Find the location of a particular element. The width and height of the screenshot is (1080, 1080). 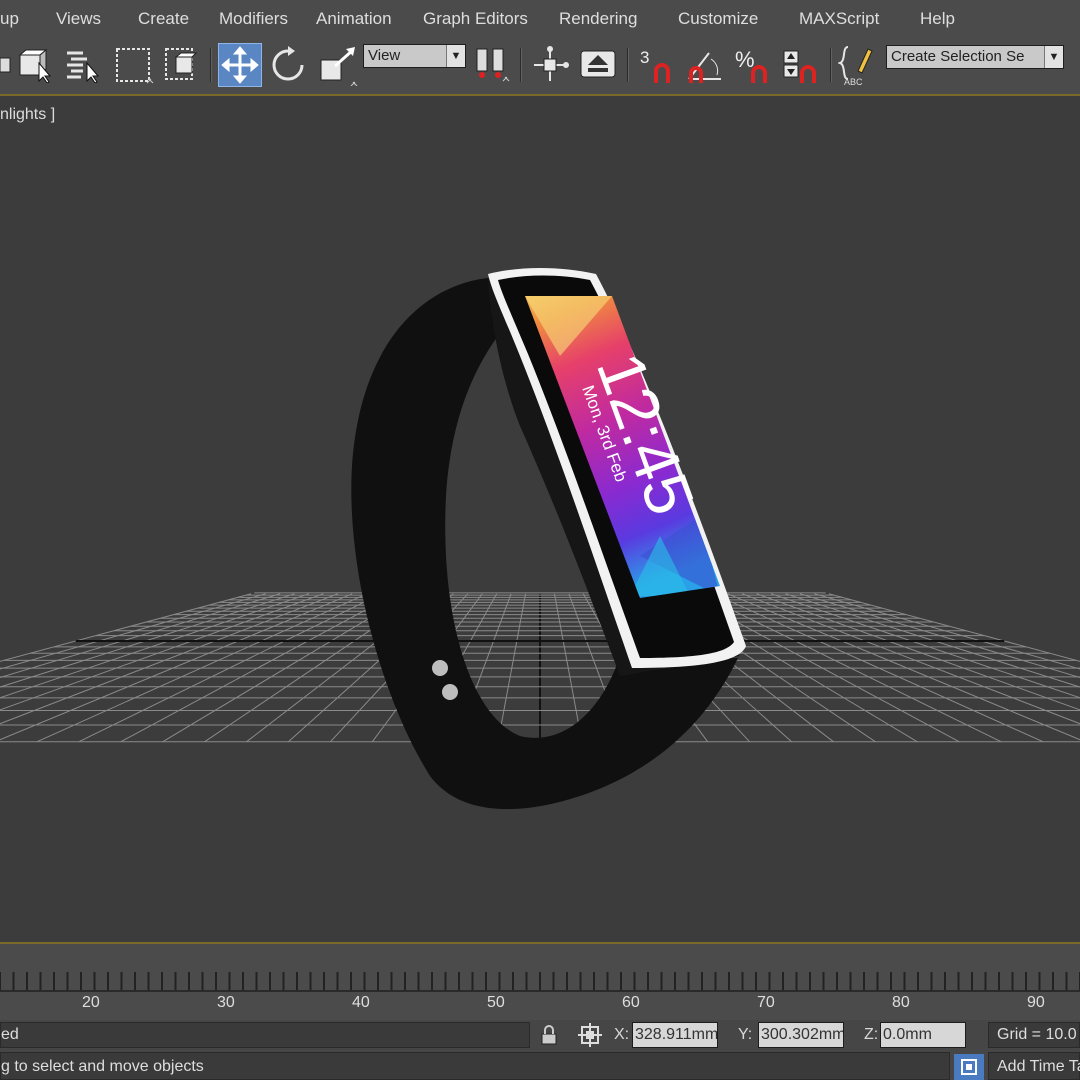

menu-group: up is located at coordinates (9, 19).